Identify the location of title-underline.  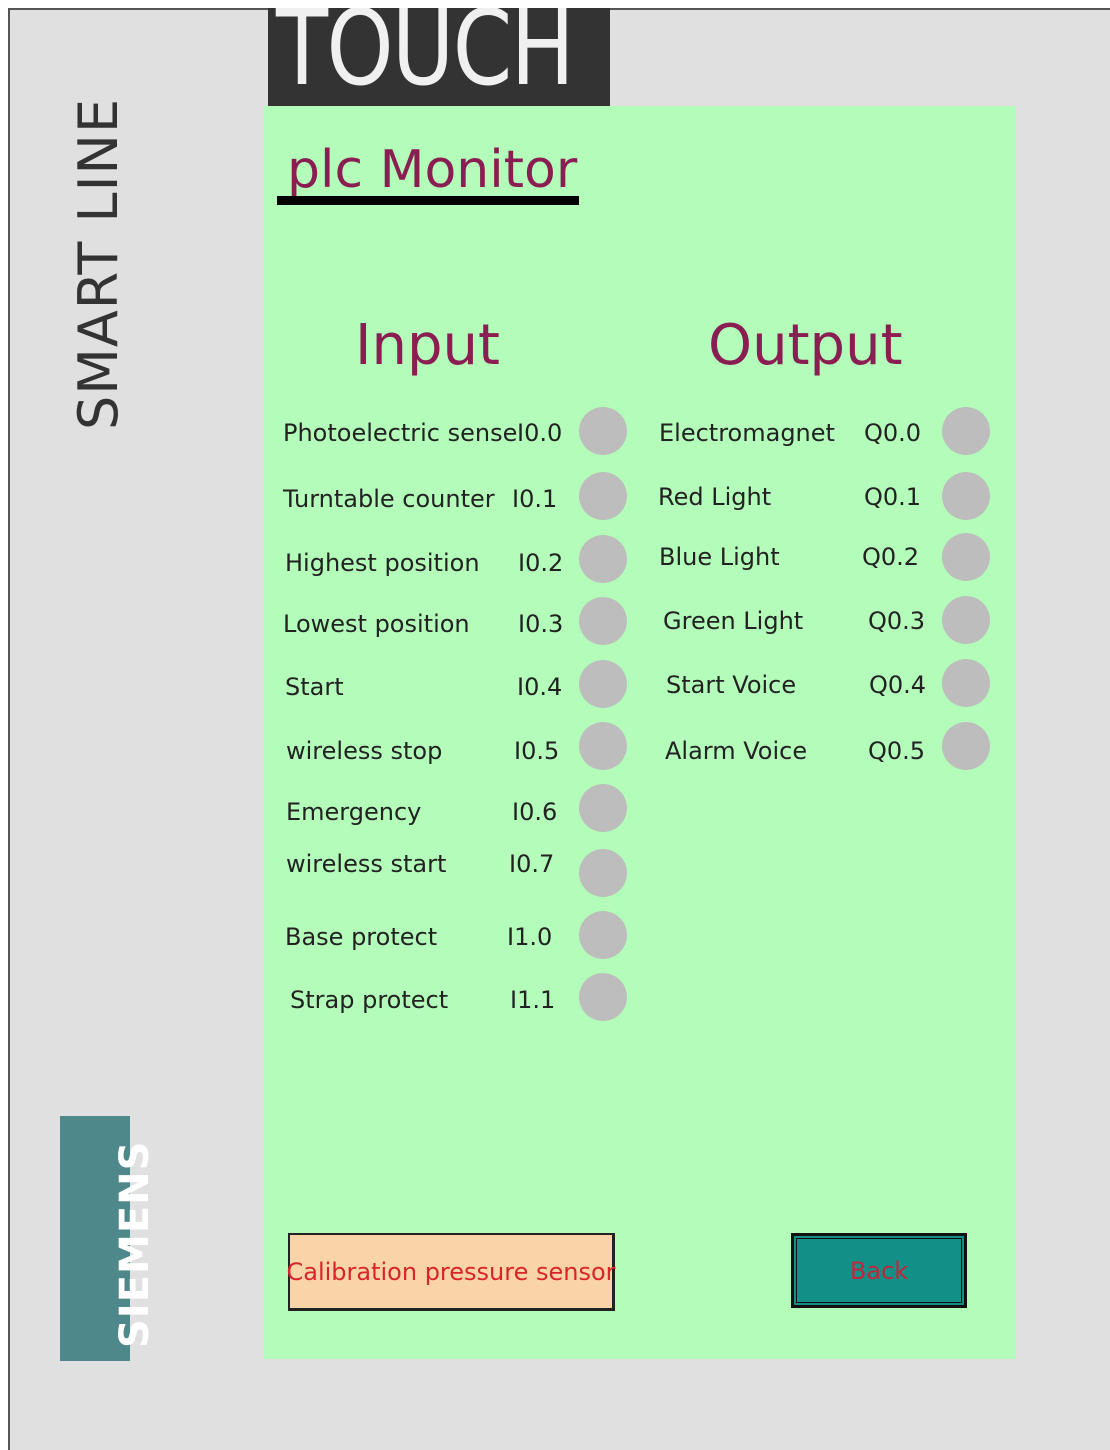
(428, 200).